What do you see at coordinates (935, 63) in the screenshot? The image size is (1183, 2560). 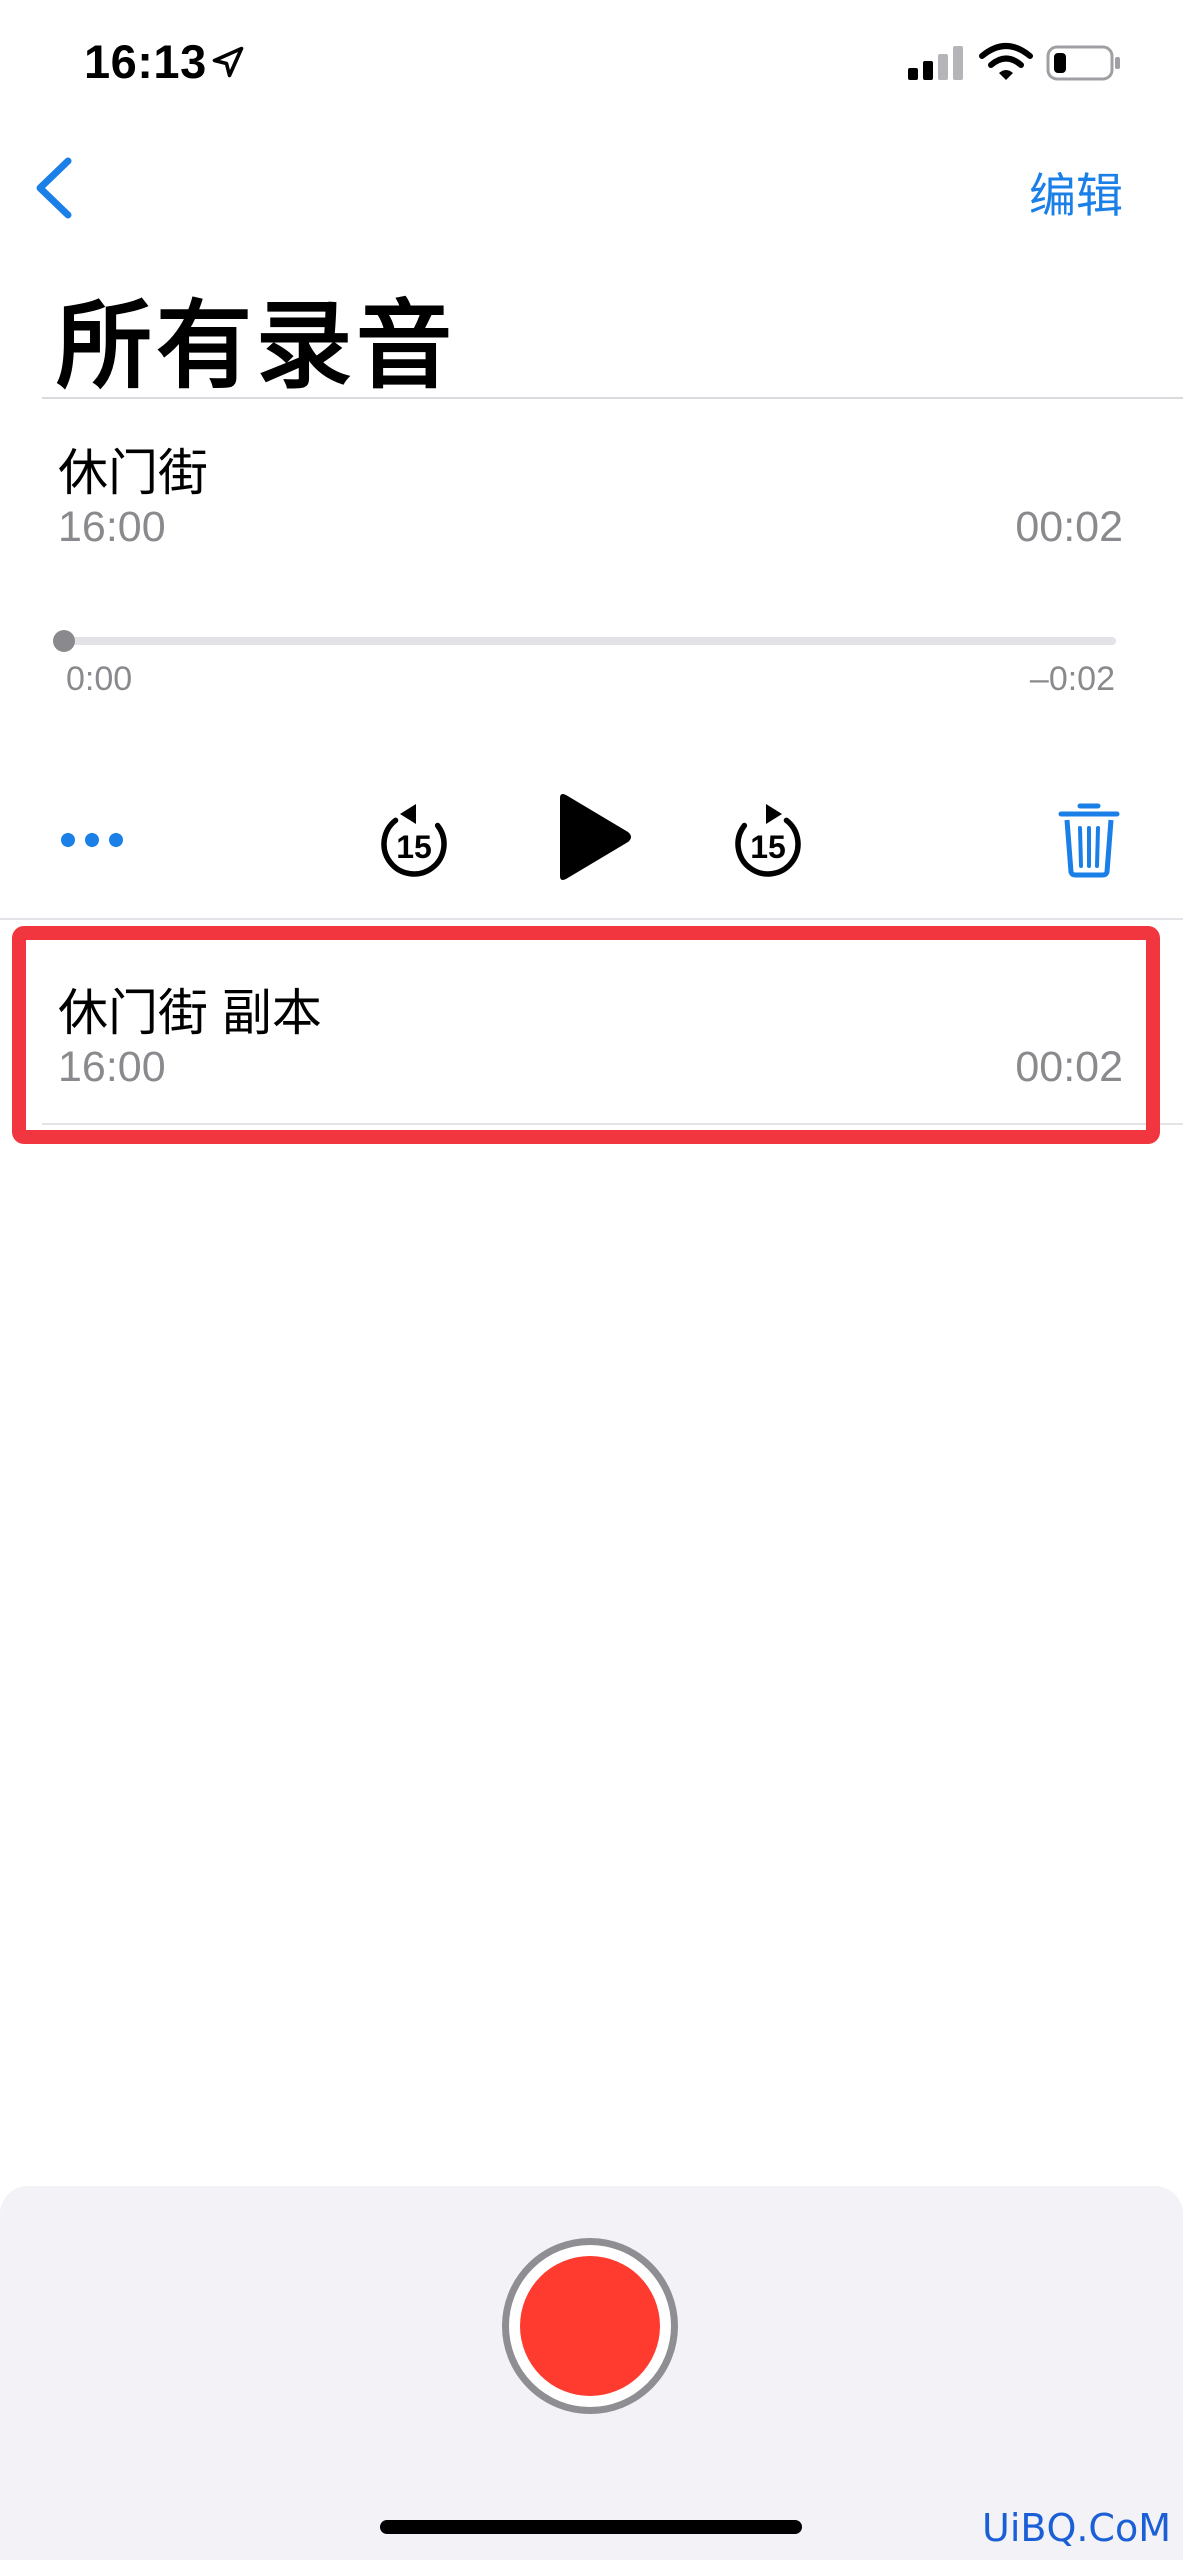 I see `cellular-signal-icon` at bounding box center [935, 63].